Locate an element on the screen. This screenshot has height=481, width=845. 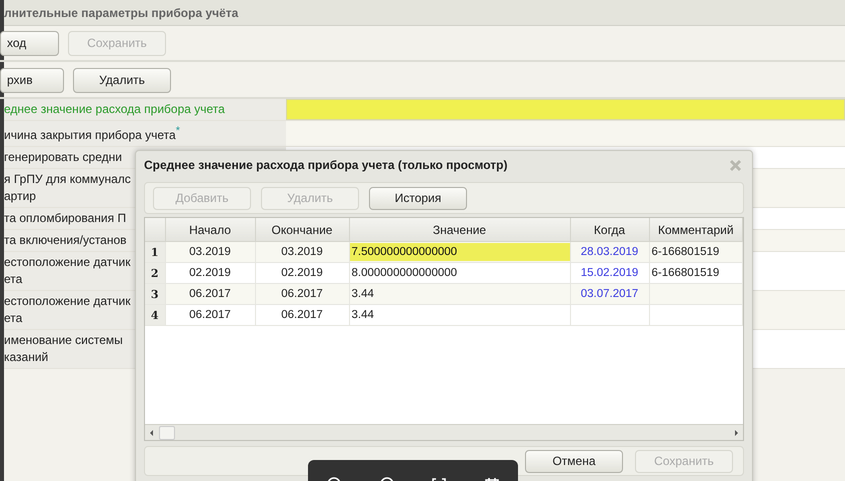
row-number: 2 is located at coordinates (155, 273).